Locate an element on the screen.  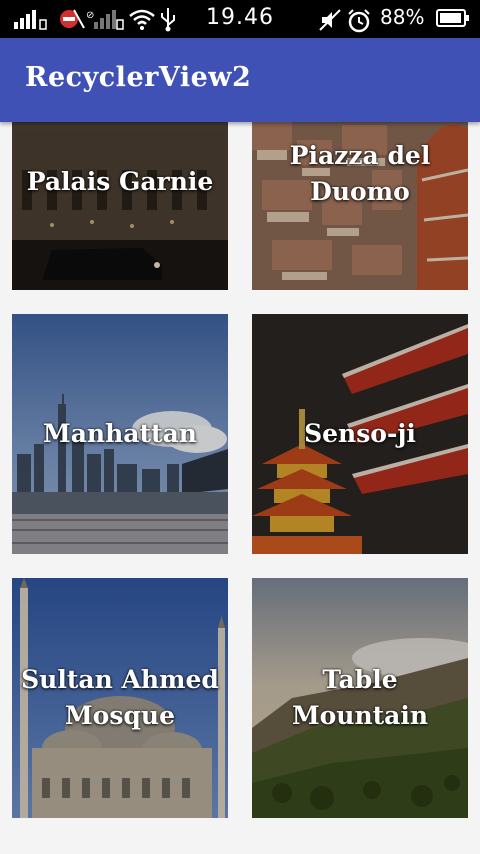
card-label: Table Mountain is located at coordinates (360, 697).